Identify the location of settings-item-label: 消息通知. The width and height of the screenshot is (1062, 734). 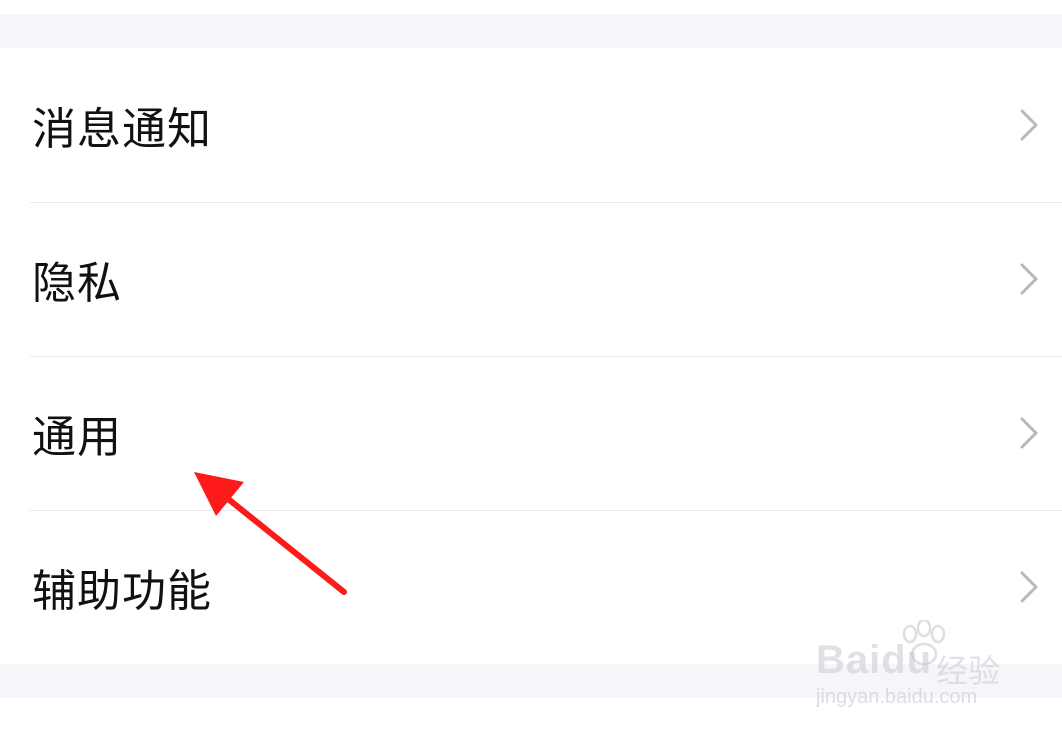
(122, 129).